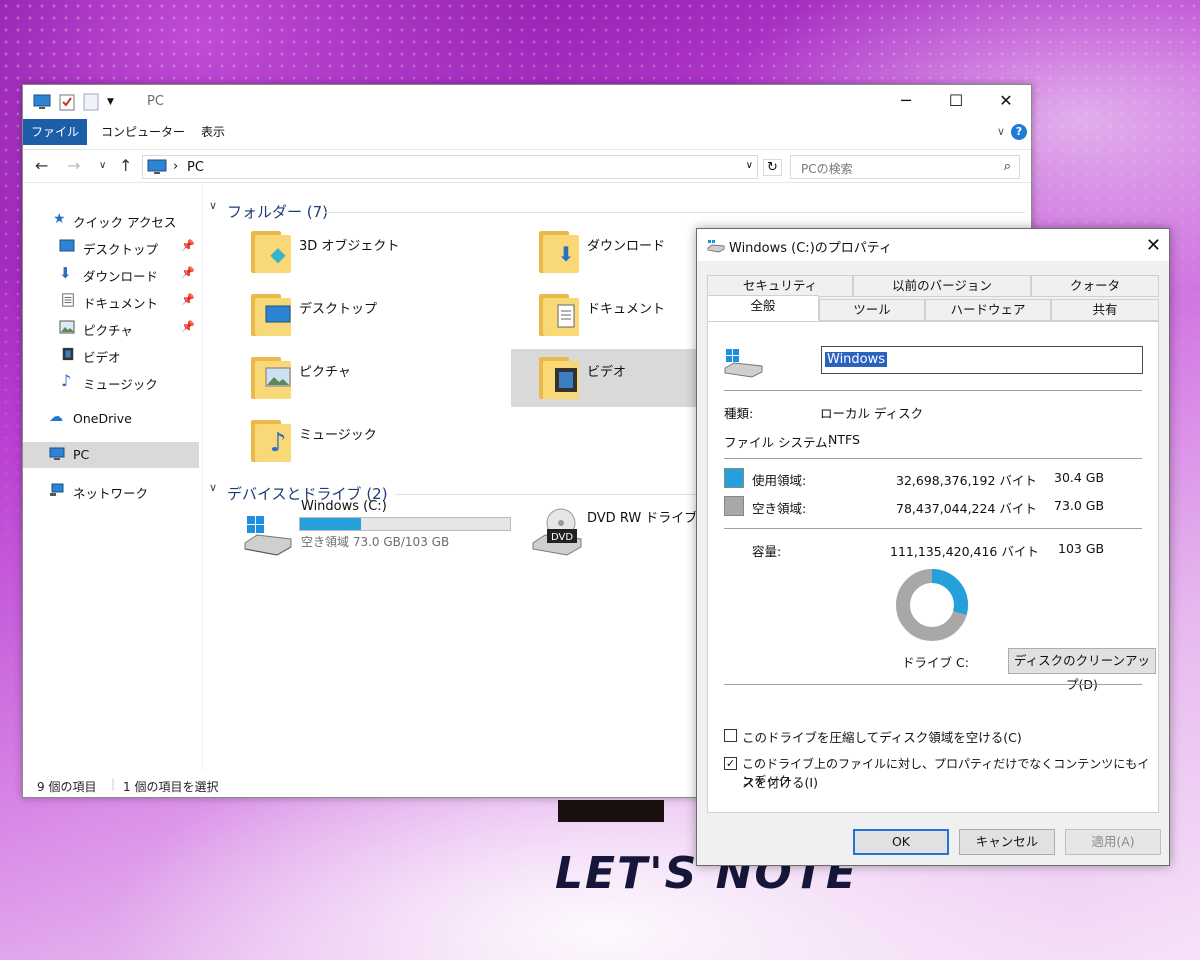  Describe the element at coordinates (1007, 166) in the screenshot. I see `search-icon: ⌕` at that location.